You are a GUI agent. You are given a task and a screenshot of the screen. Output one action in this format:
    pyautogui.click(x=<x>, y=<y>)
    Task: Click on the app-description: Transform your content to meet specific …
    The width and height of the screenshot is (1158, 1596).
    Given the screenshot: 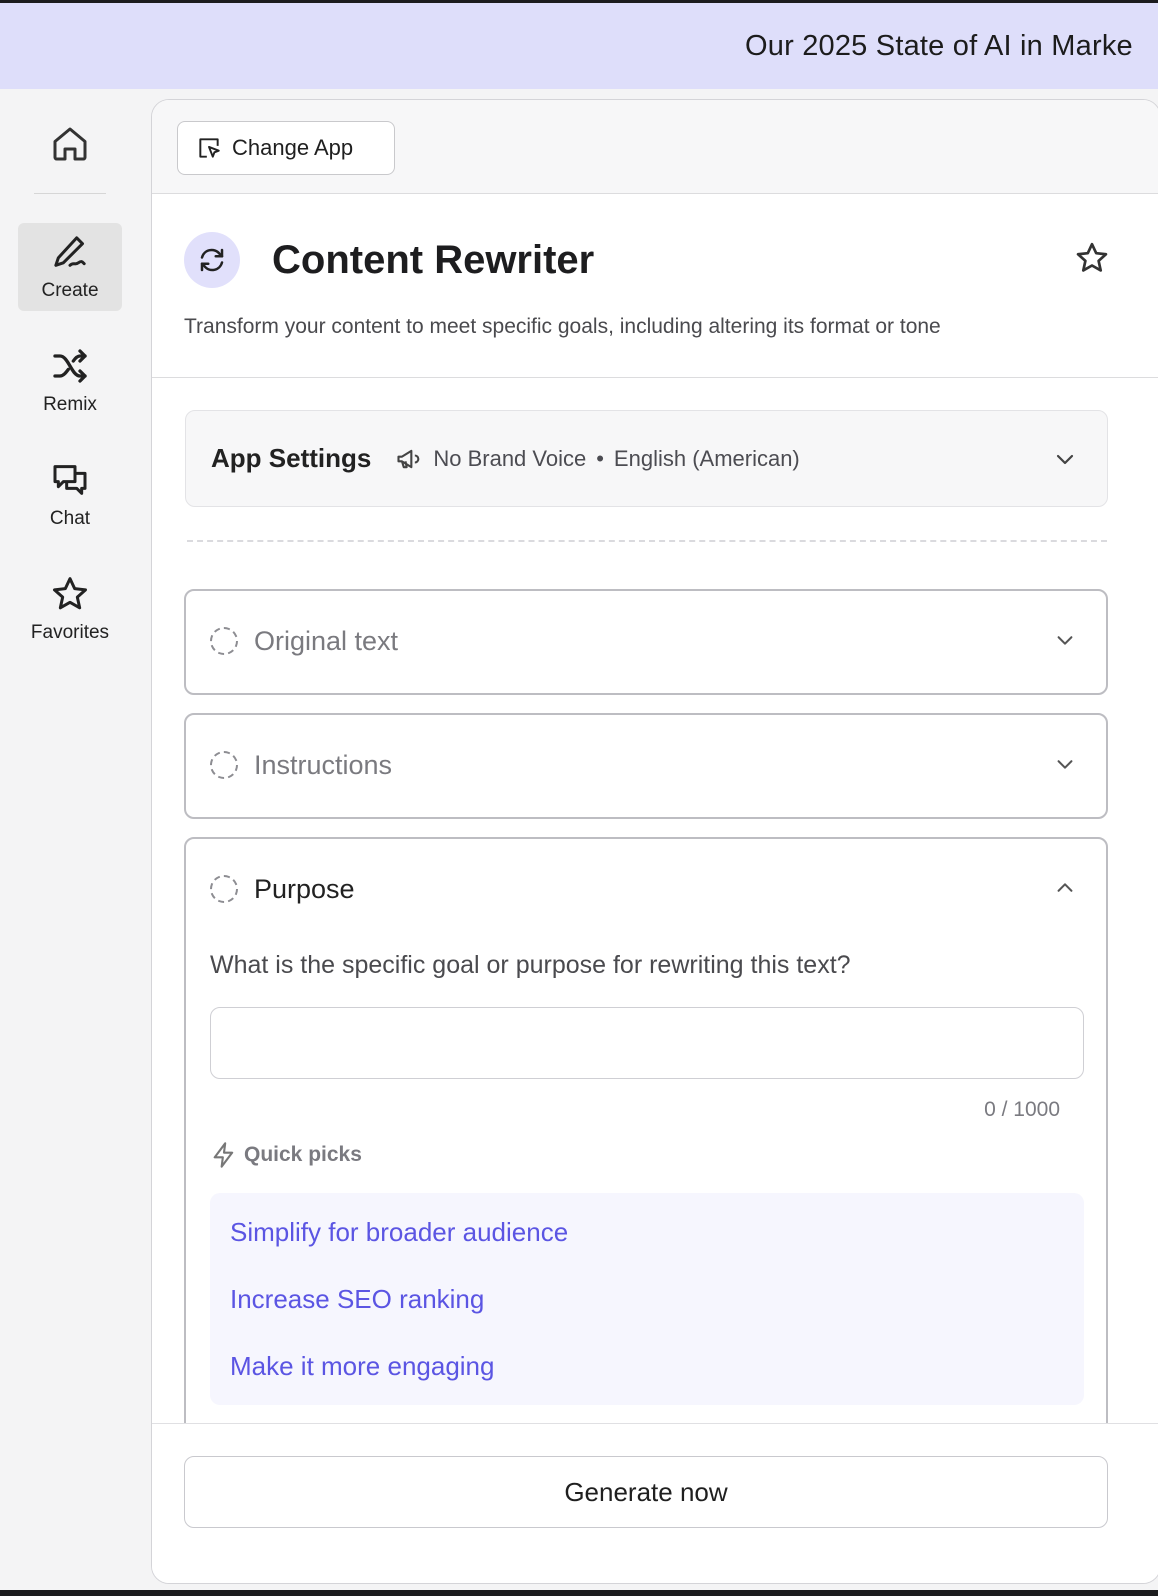 What is the action you would take?
    pyautogui.click(x=562, y=326)
    